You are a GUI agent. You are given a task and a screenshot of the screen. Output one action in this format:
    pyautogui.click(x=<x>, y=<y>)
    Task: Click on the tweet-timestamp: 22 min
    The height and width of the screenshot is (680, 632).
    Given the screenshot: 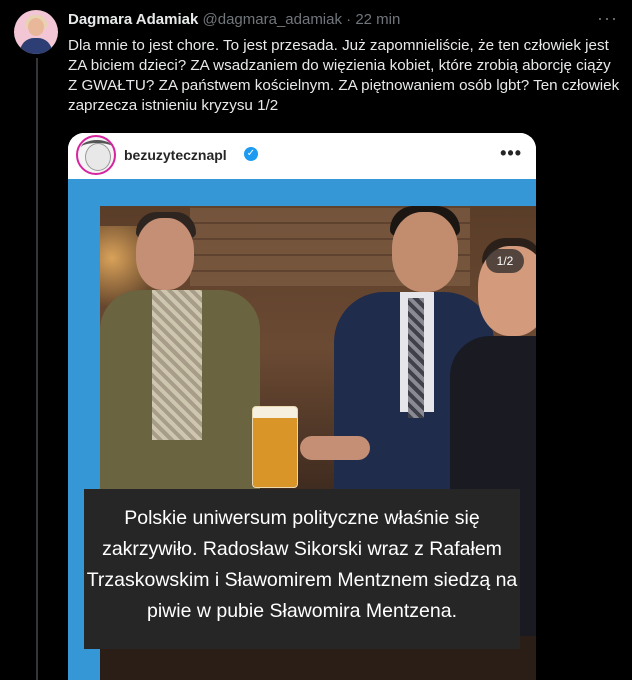 What is the action you would take?
    pyautogui.click(x=377, y=19)
    